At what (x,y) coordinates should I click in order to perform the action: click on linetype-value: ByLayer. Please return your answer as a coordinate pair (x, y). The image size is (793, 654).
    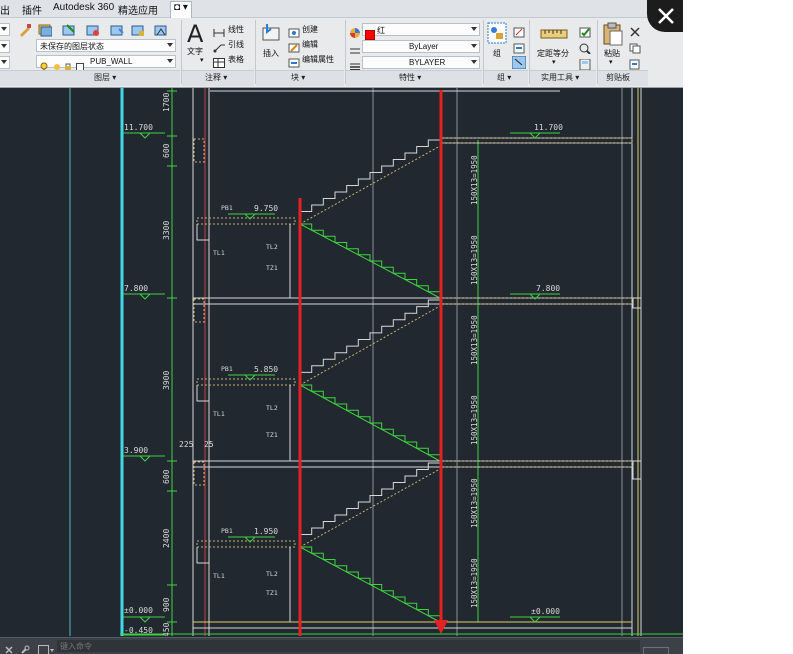
    Looking at the image, I should click on (424, 46).